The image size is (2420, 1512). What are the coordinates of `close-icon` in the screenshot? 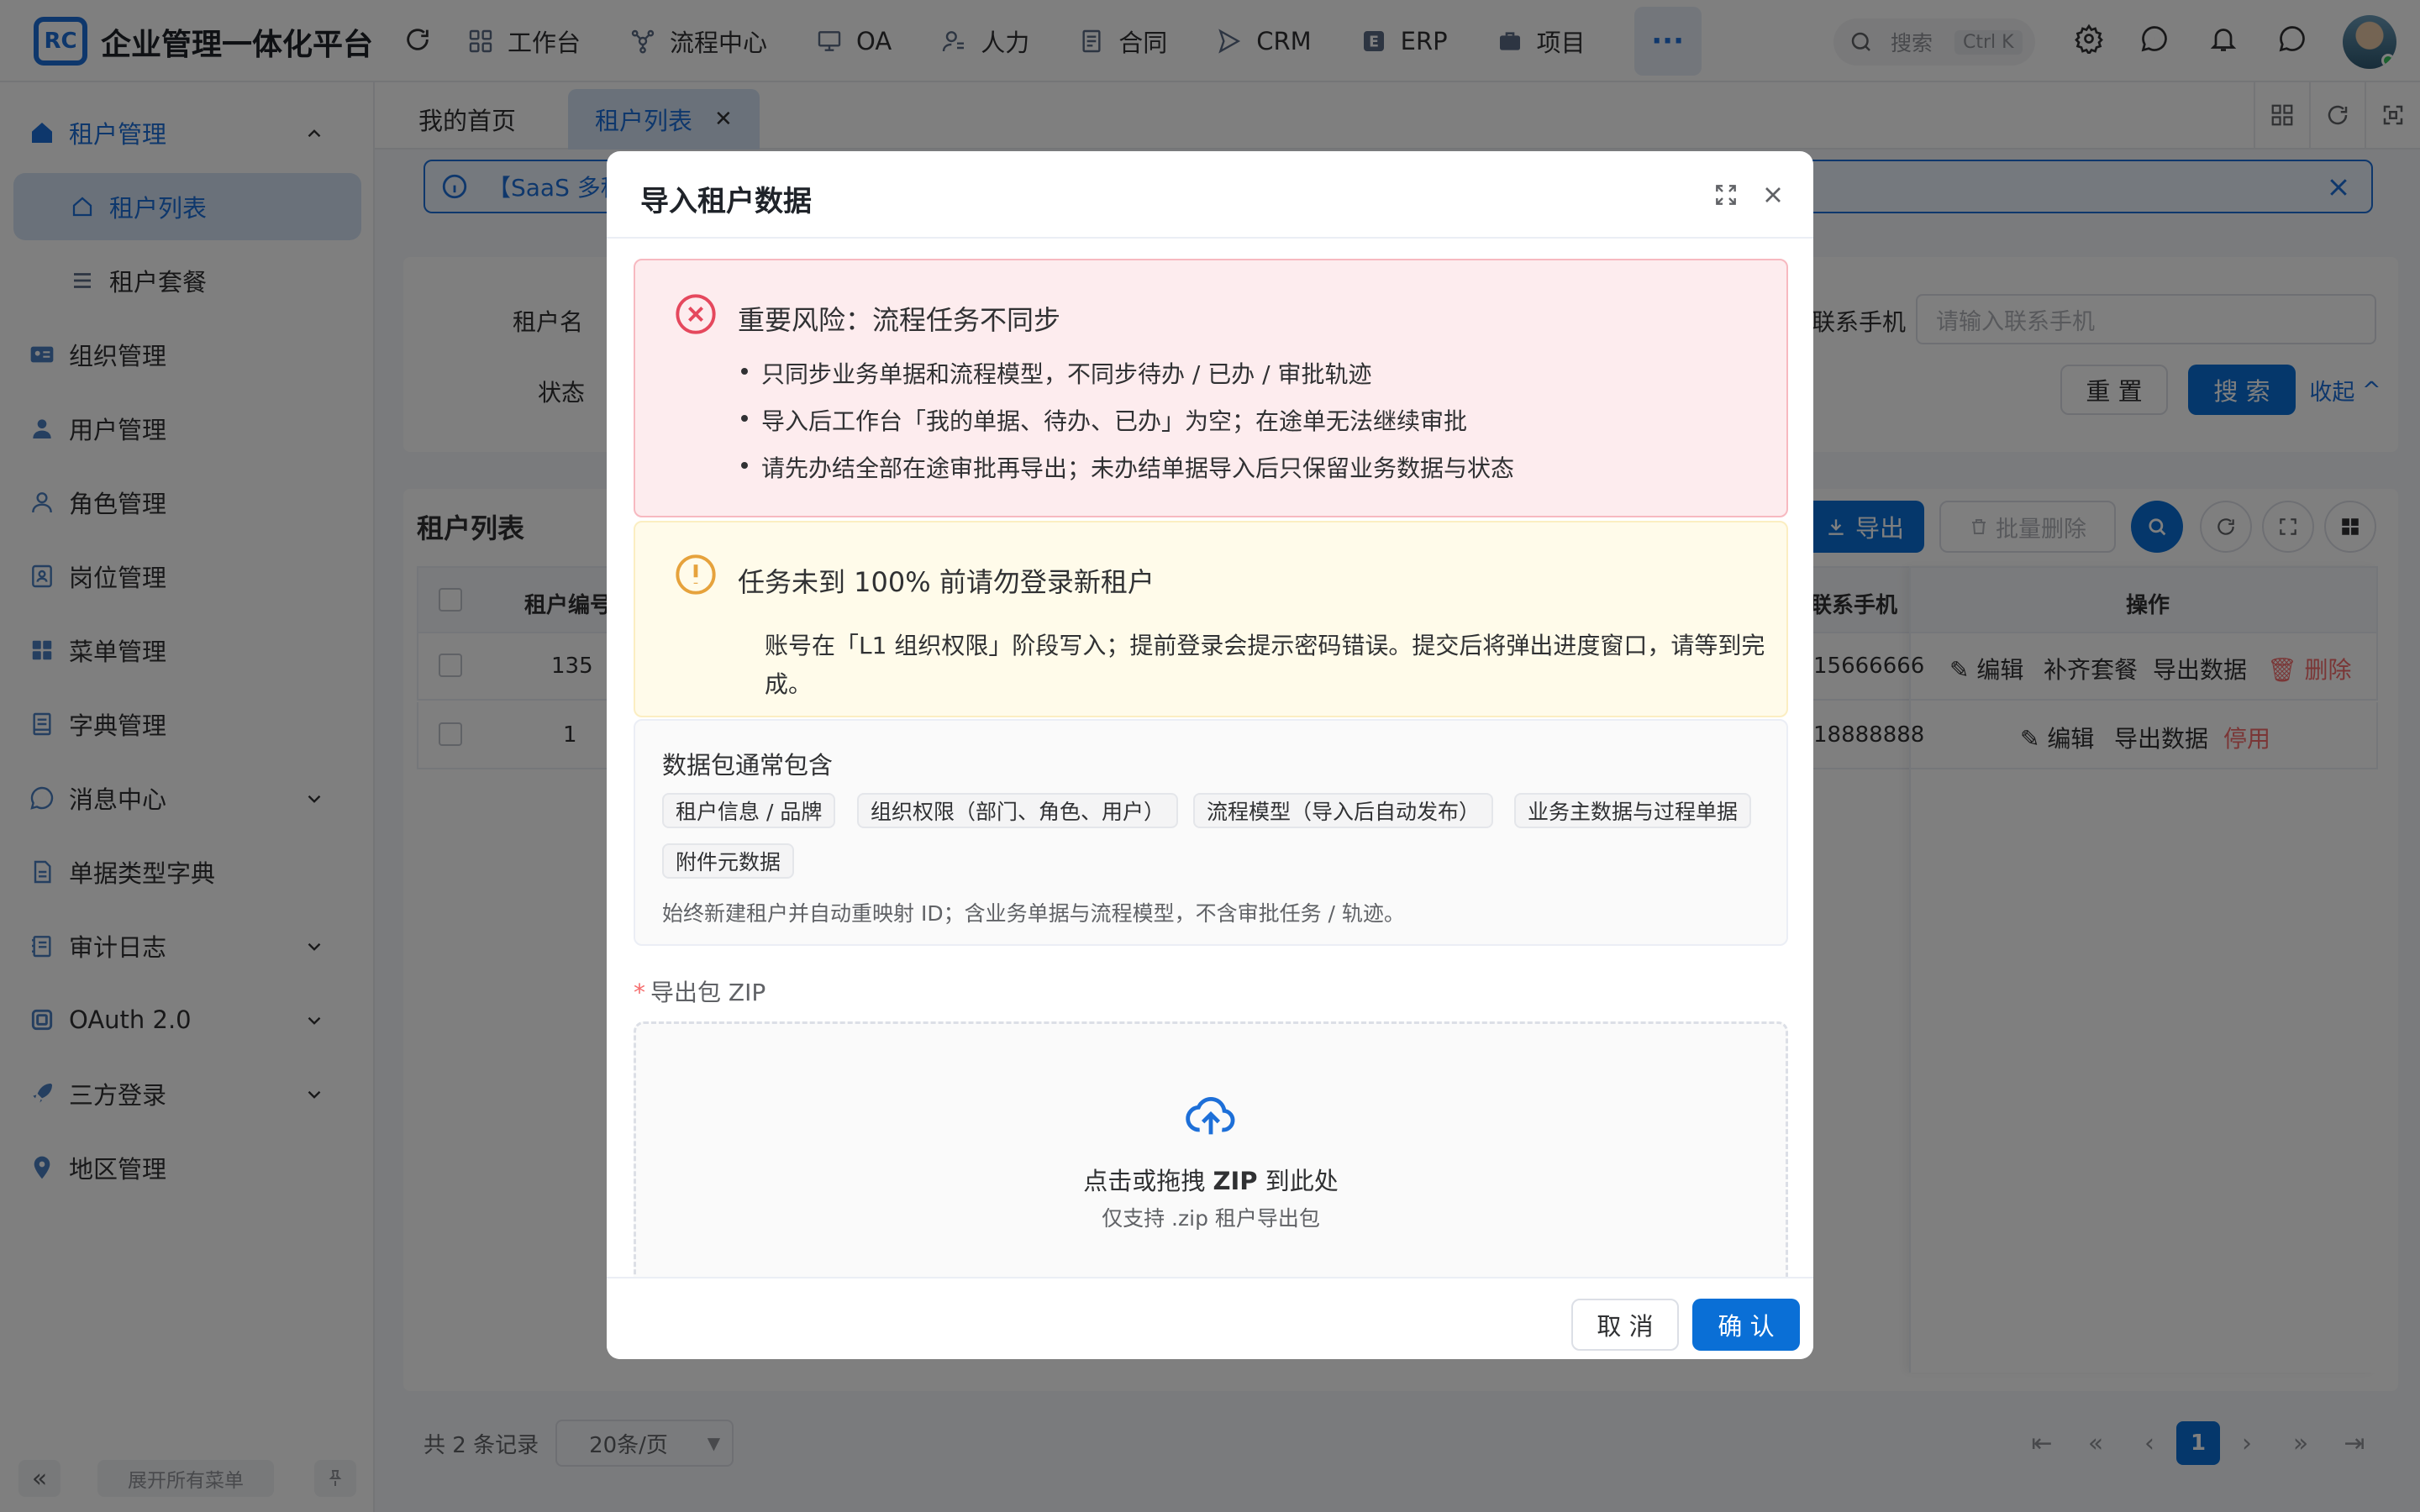 It's located at (1773, 194).